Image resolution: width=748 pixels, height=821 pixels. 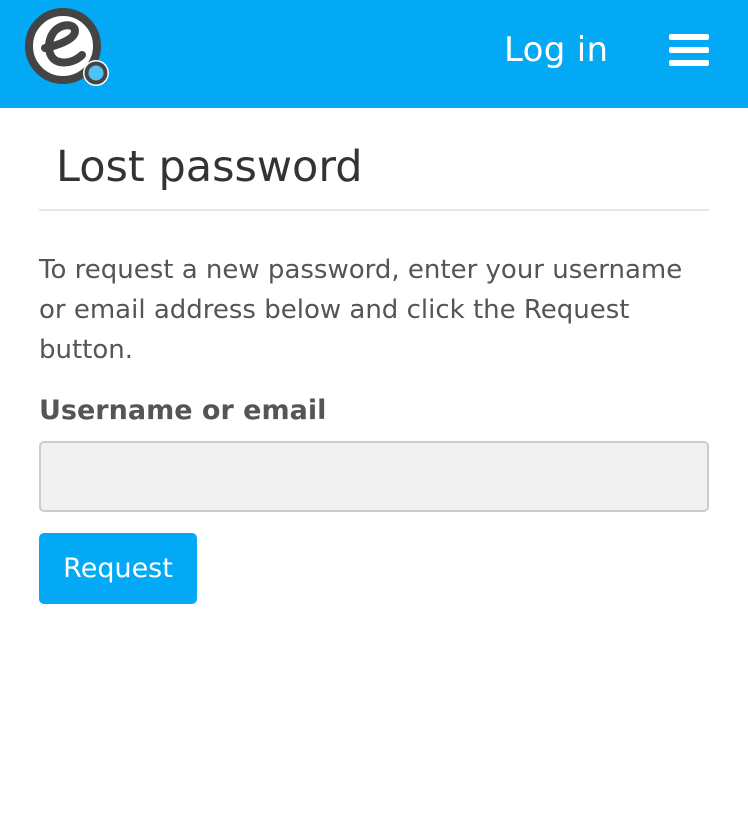 I want to click on top-header: Log in, so click(x=374, y=54).